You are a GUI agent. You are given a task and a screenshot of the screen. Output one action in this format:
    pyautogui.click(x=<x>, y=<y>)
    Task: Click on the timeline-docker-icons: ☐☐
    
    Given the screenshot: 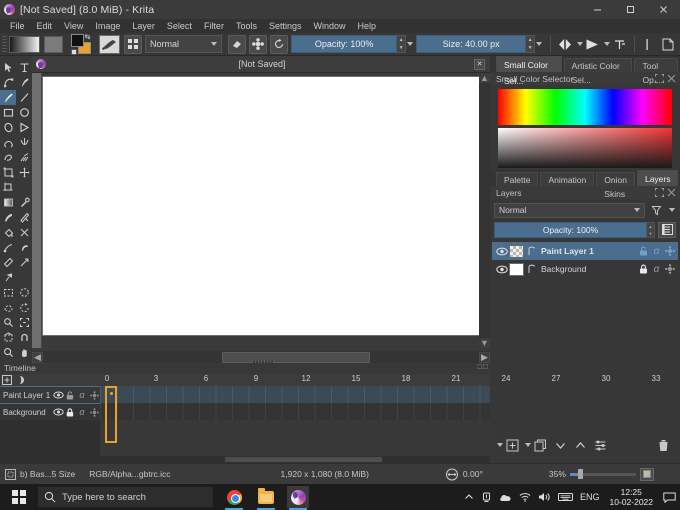 What is the action you would take?
    pyautogui.click(x=482, y=367)
    